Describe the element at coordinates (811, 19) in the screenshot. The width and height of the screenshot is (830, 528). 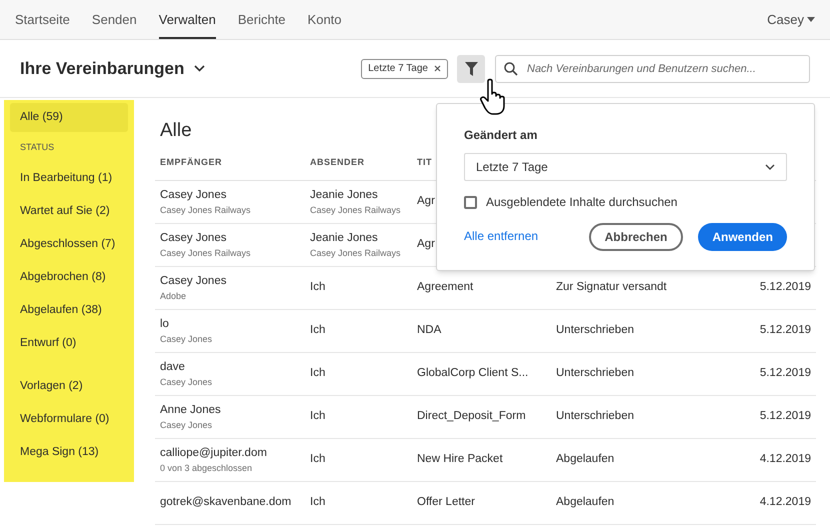
I see `caret-down-icon` at that location.